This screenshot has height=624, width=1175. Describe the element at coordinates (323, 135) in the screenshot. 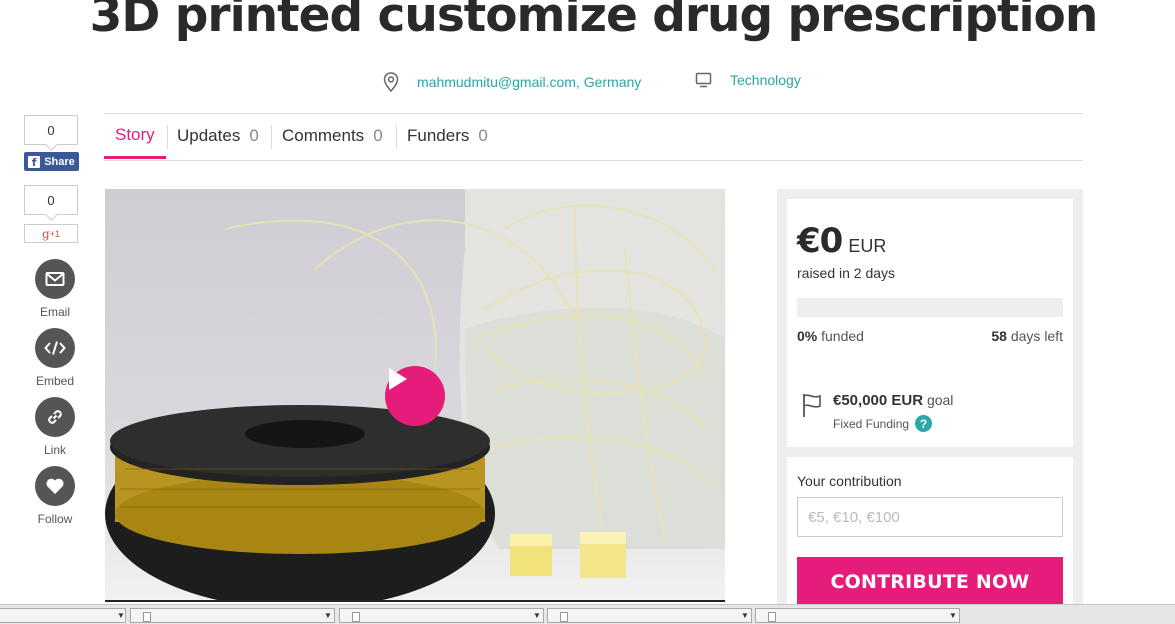

I see `tab-comments-label: Comments` at that location.